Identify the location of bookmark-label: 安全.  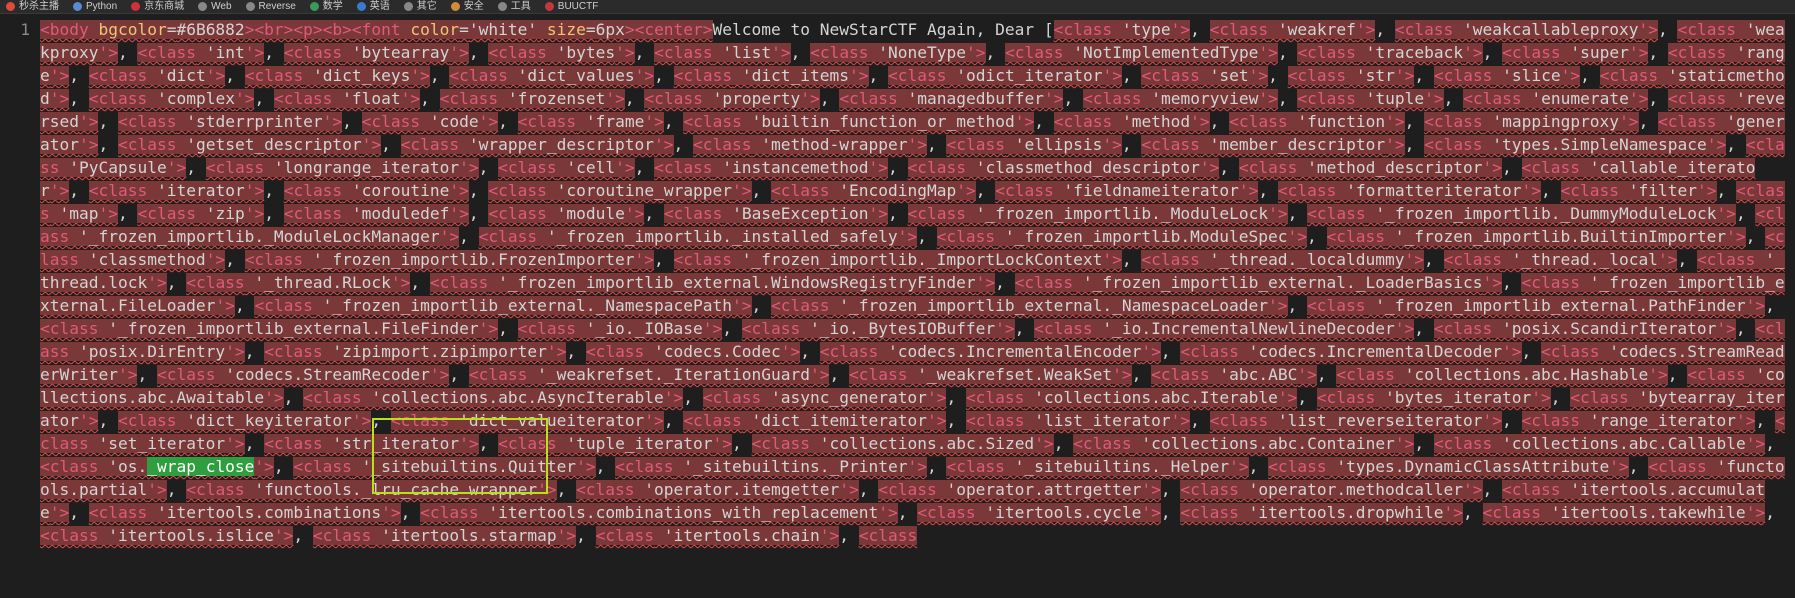
(473, 6).